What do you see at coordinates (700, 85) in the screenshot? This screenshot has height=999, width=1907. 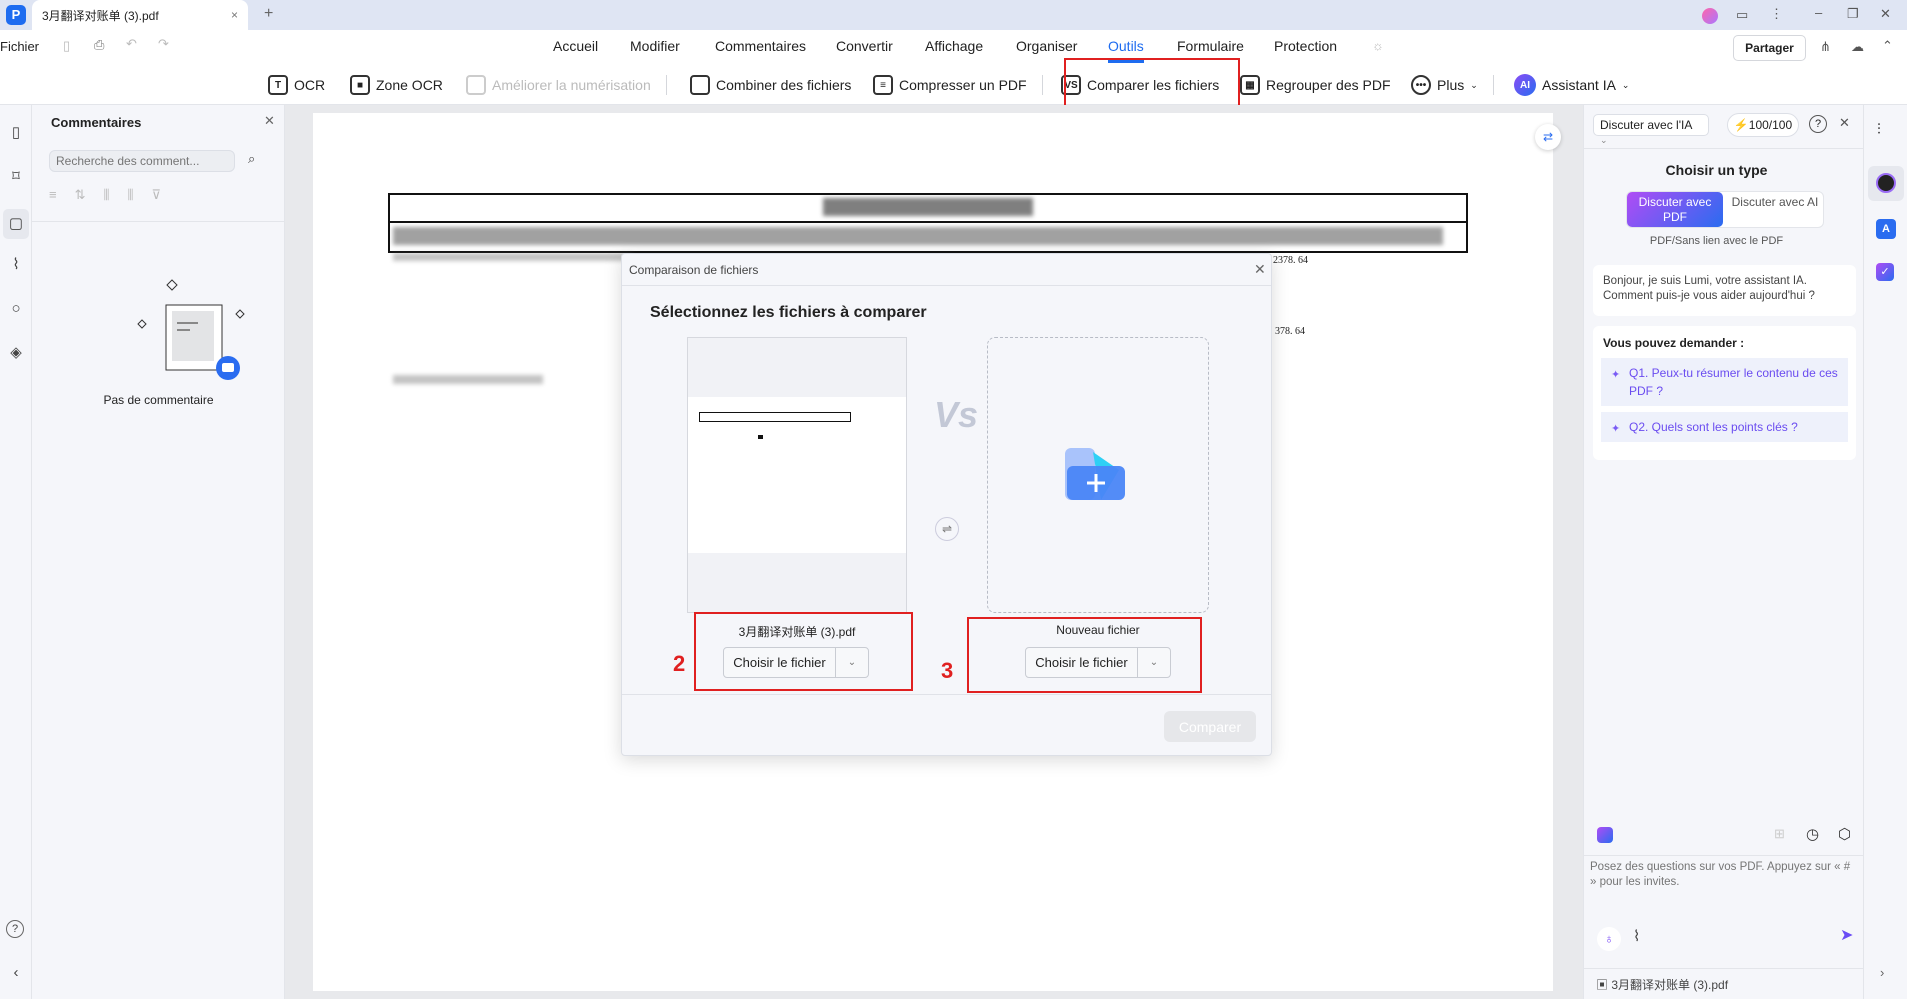 I see `combine-icon` at bounding box center [700, 85].